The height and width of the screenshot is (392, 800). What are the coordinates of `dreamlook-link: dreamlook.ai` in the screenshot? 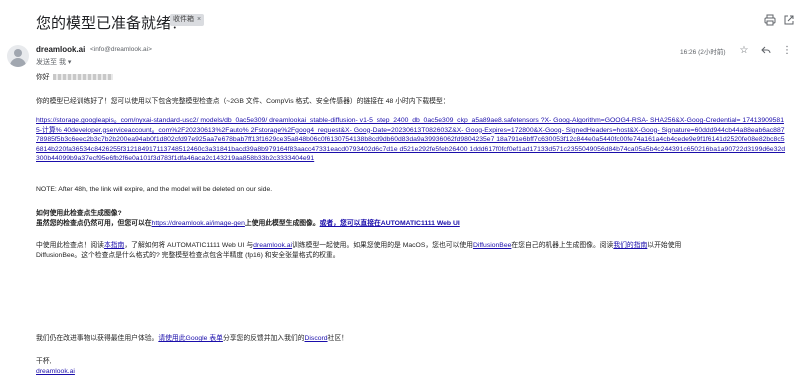 It's located at (272, 245).